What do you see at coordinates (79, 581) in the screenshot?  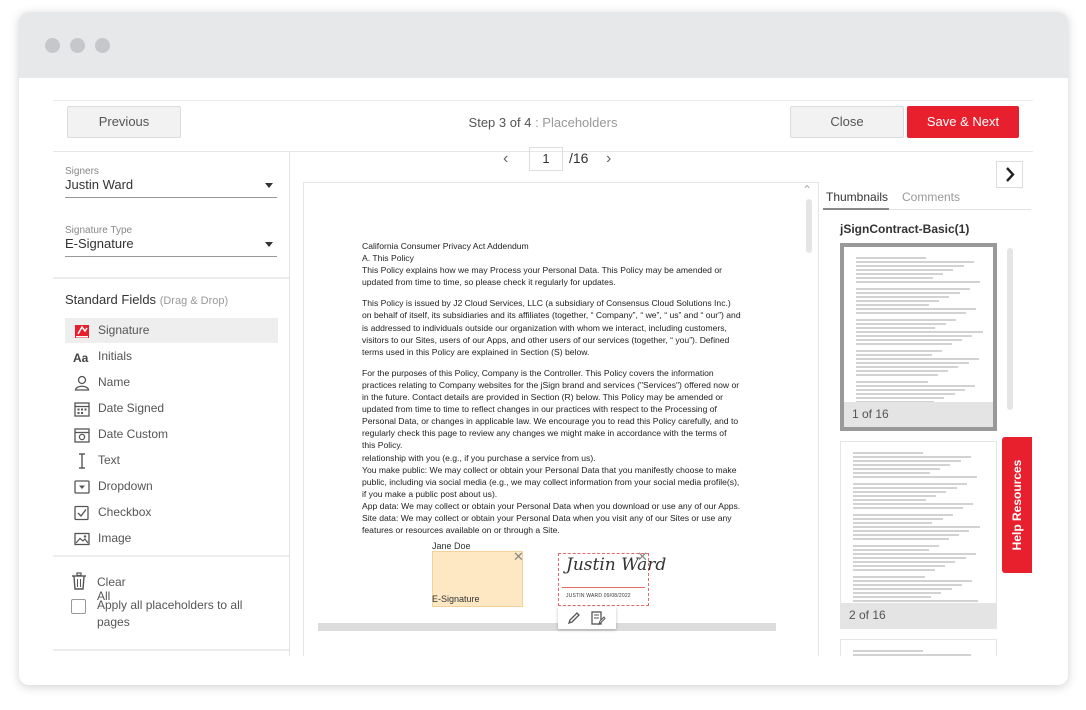 I see `trash-icon` at bounding box center [79, 581].